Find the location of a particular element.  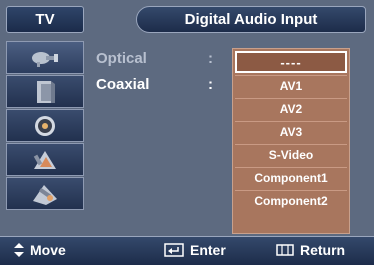

speaker-box-icon is located at coordinates (45, 92).